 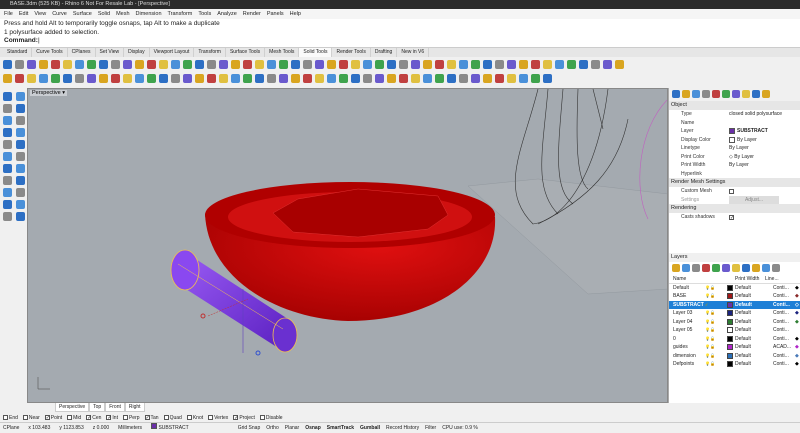 I want to click on custom-mesh-checkbox, so click(x=731, y=191).